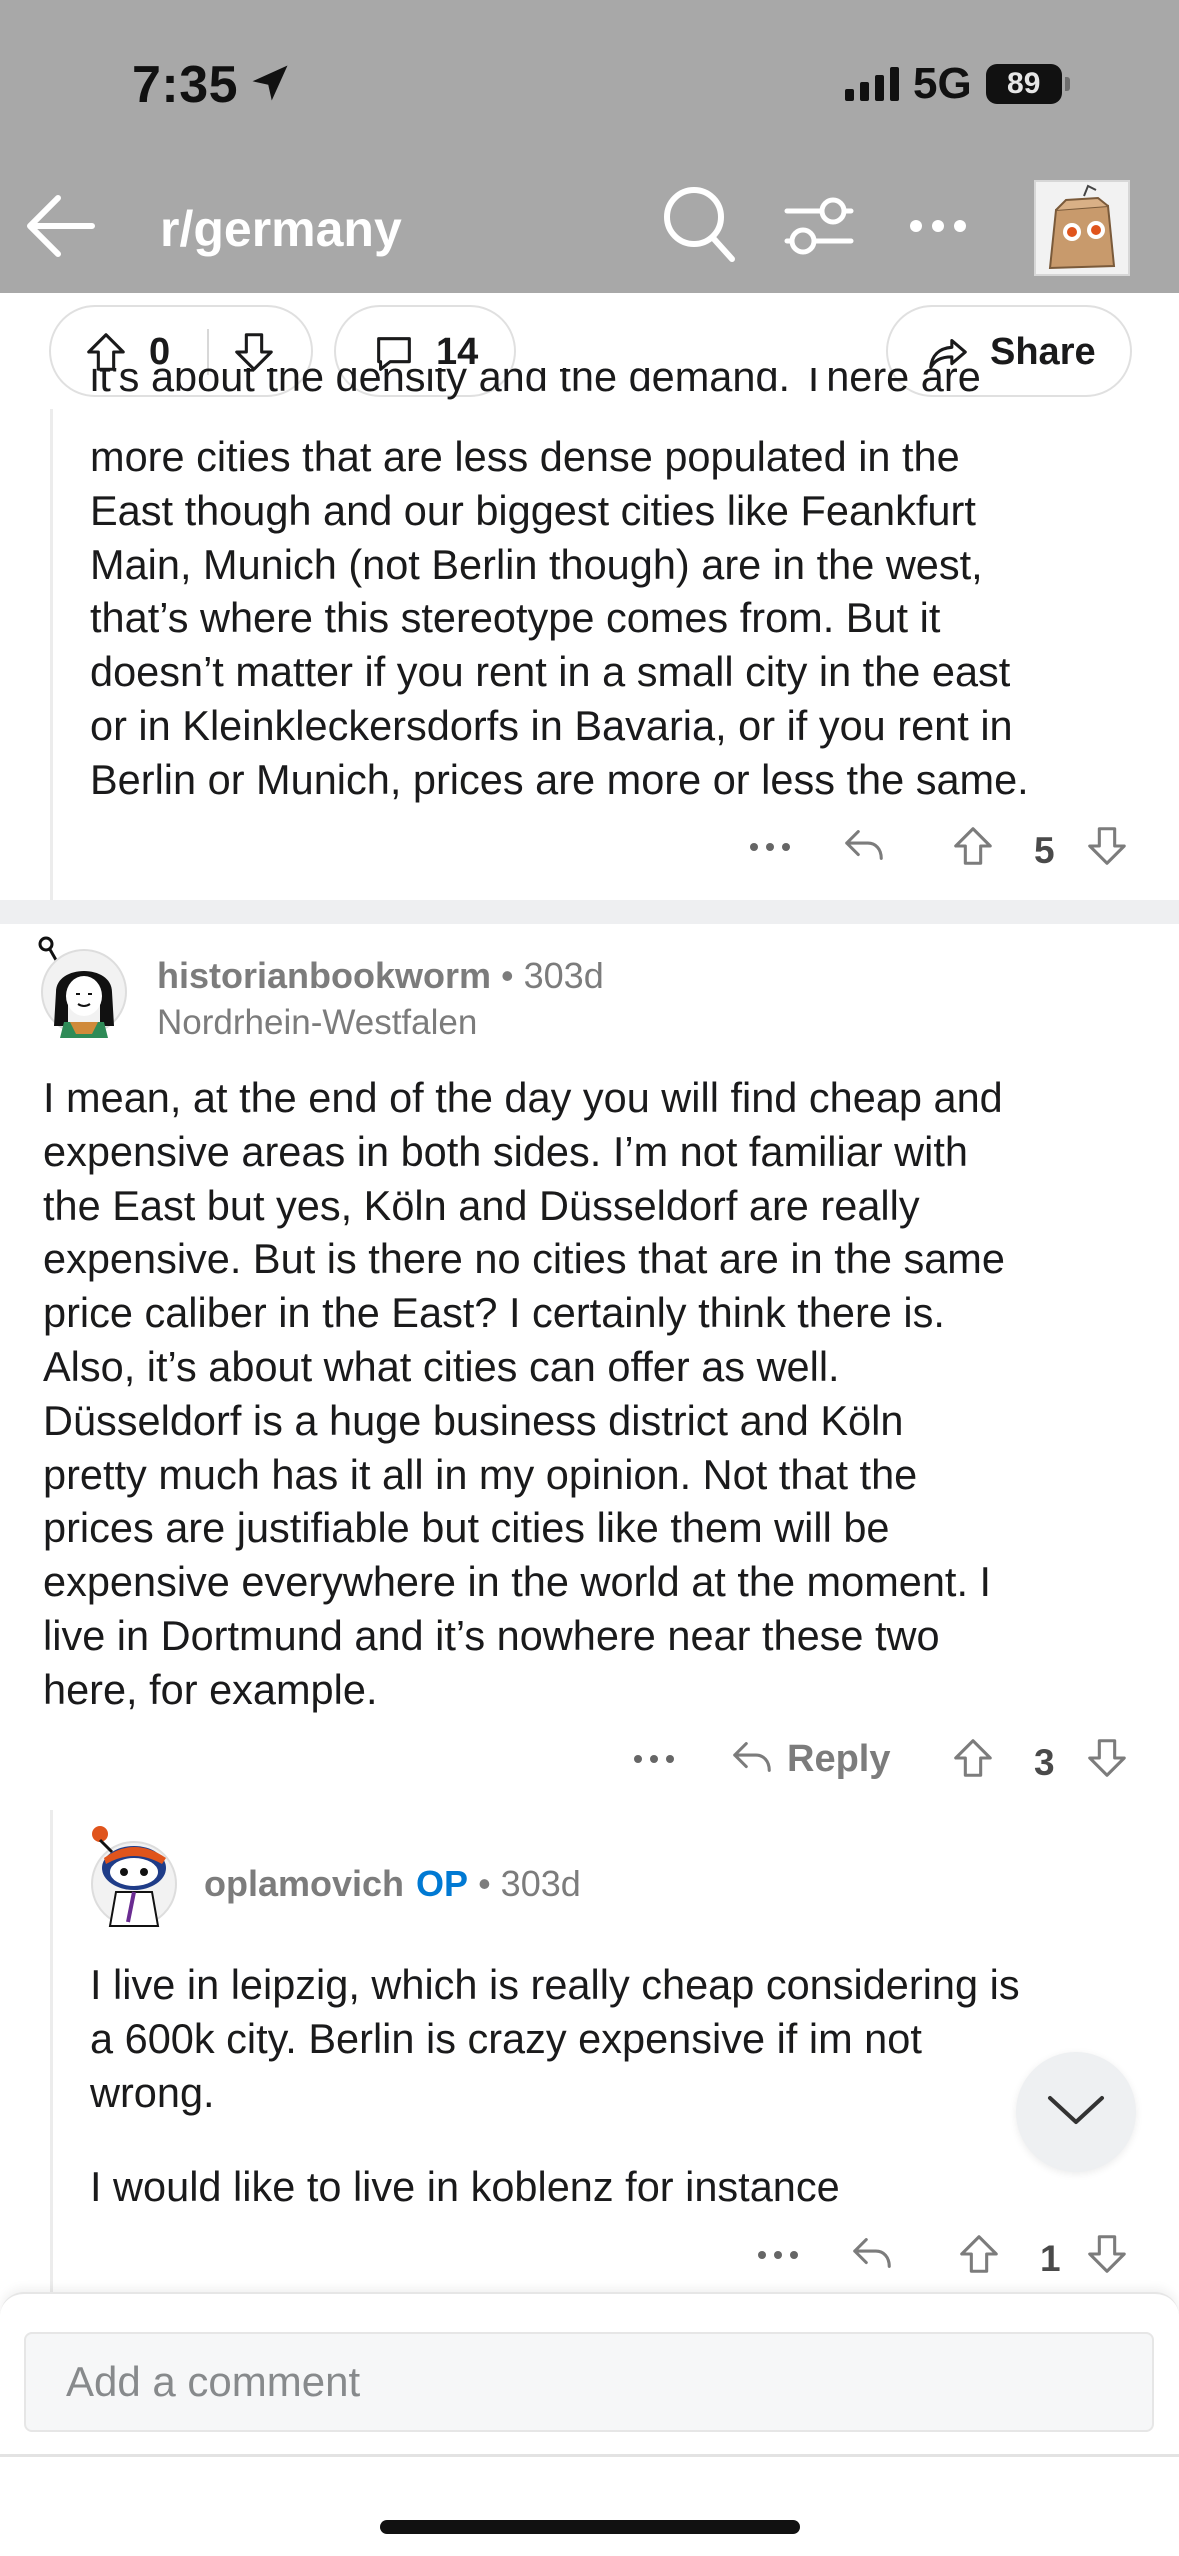 The height and width of the screenshot is (2556, 1179). Describe the element at coordinates (1082, 228) in the screenshot. I see `user-avatar` at that location.